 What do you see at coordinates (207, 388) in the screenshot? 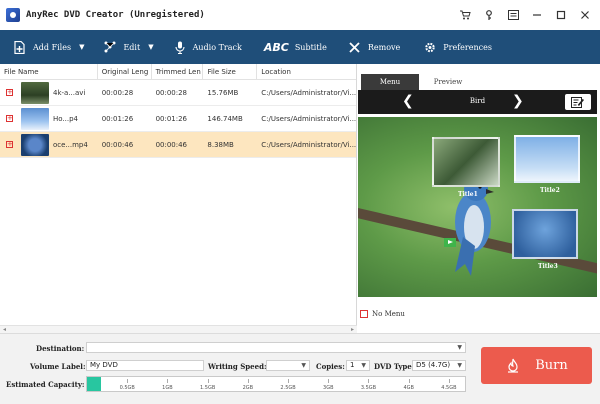
I see `capacity-tick-label: 1.5GB` at bounding box center [207, 388].